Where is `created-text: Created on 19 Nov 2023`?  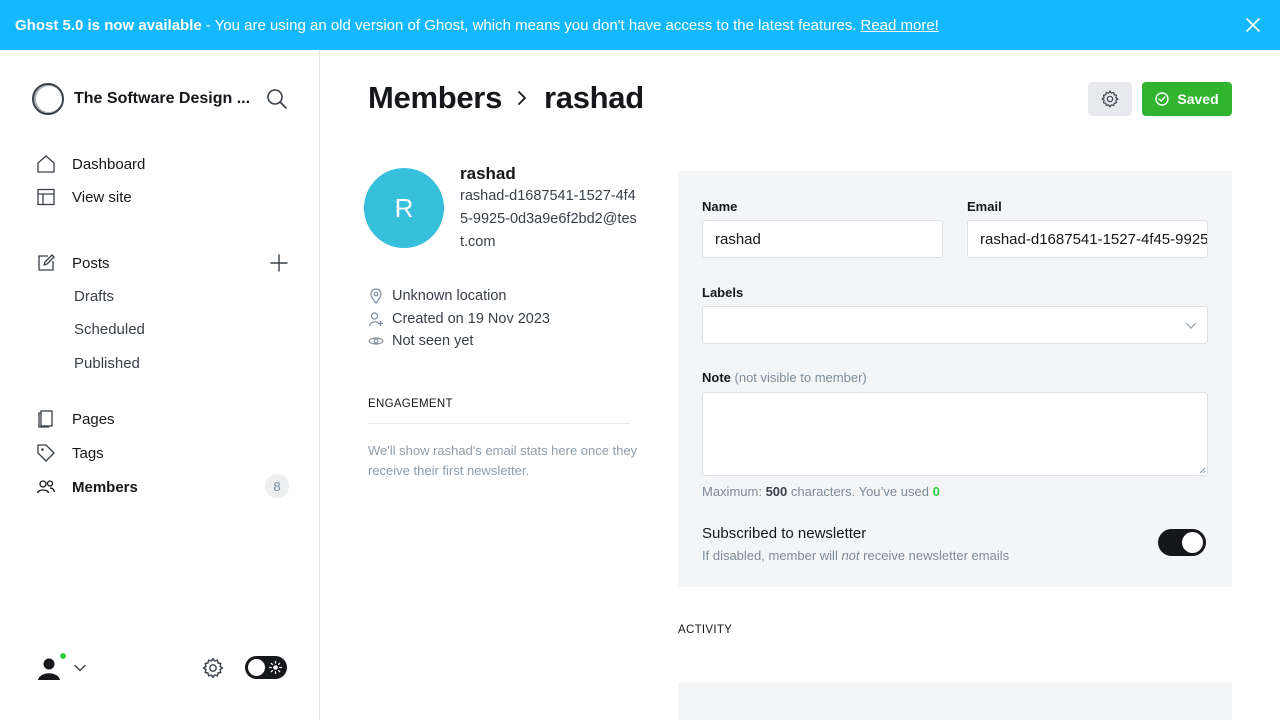
created-text: Created on 19 Nov 2023 is located at coordinates (471, 319).